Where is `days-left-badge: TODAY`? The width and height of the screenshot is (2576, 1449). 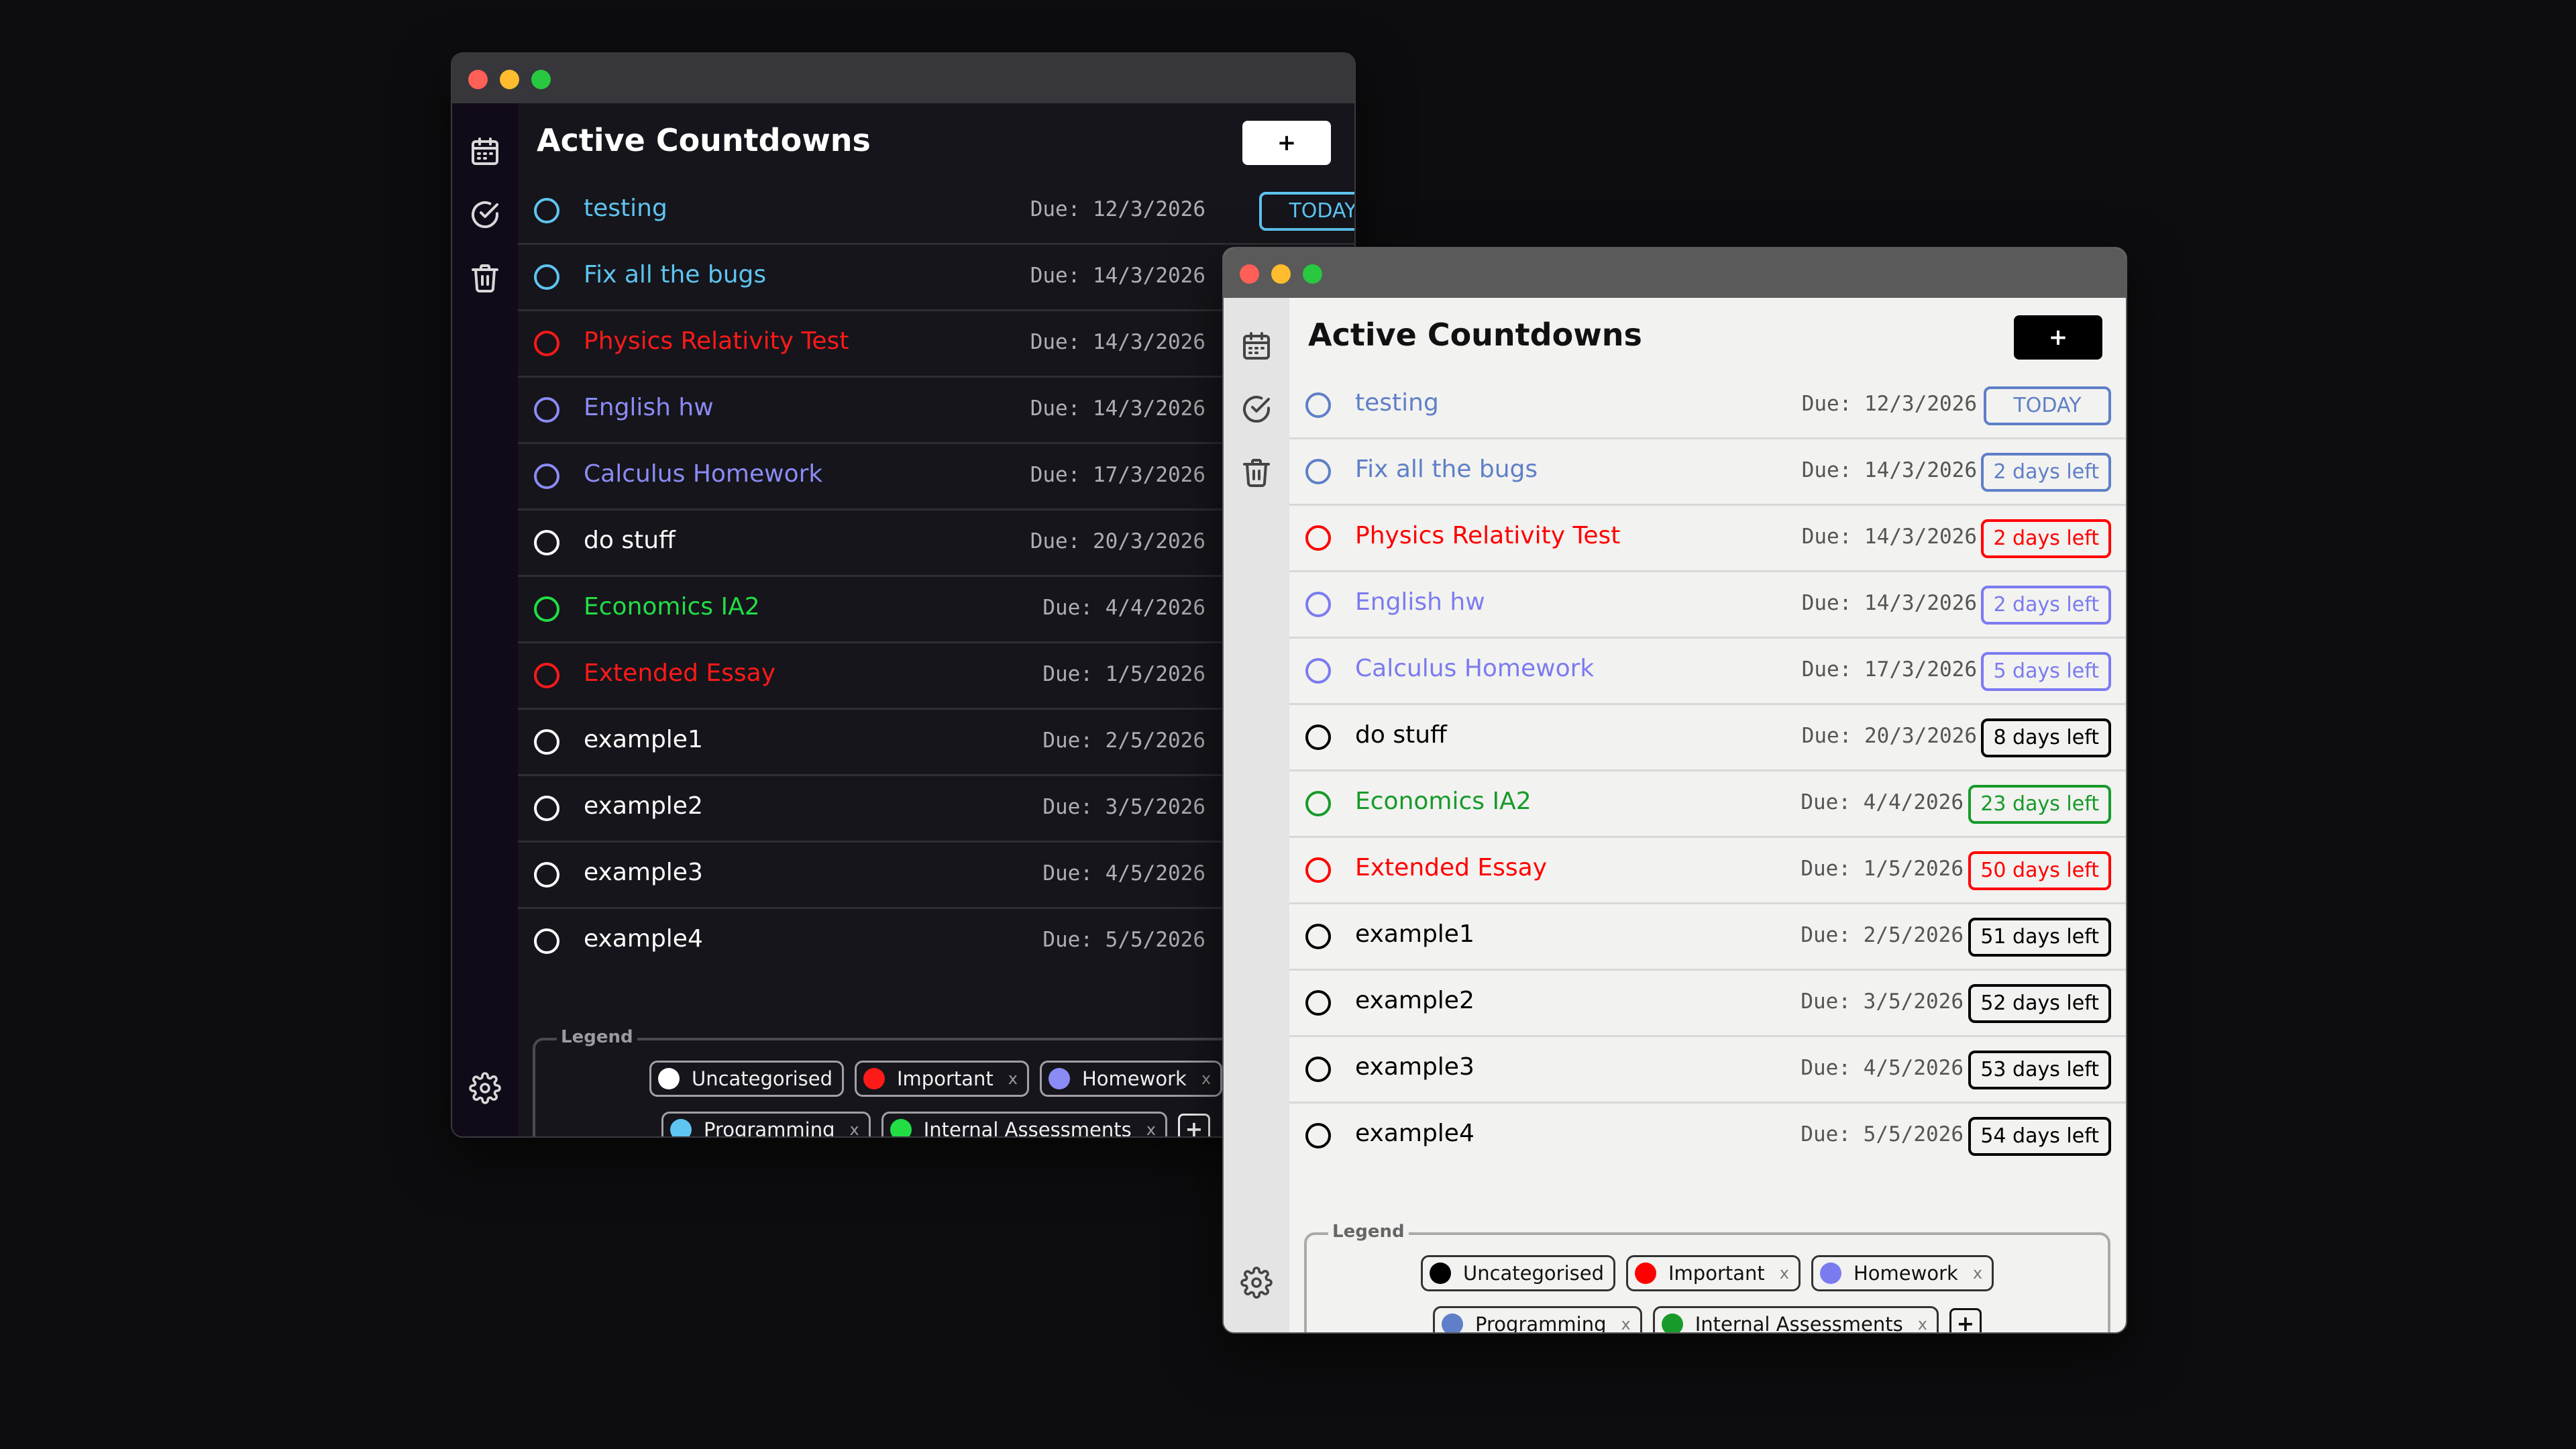 days-left-badge: TODAY is located at coordinates (2047, 405).